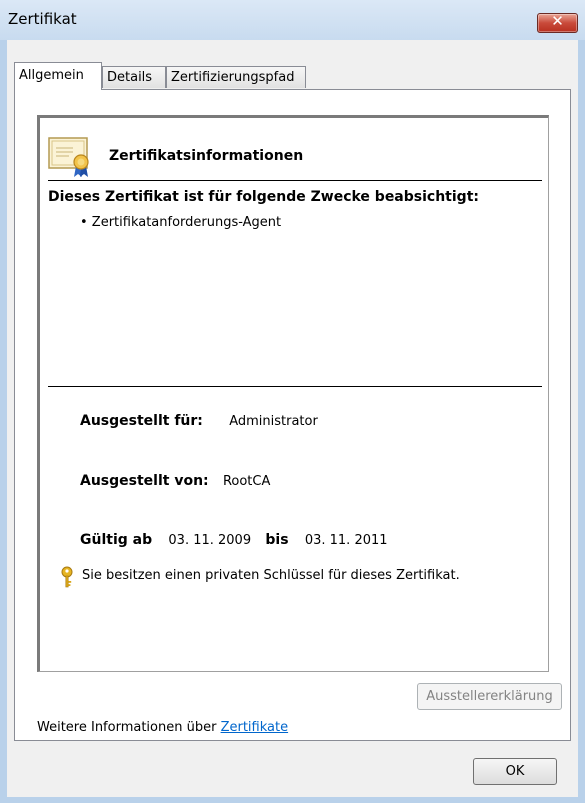 The image size is (585, 803). What do you see at coordinates (515, 771) in the screenshot?
I see `ok-button: OK` at bounding box center [515, 771].